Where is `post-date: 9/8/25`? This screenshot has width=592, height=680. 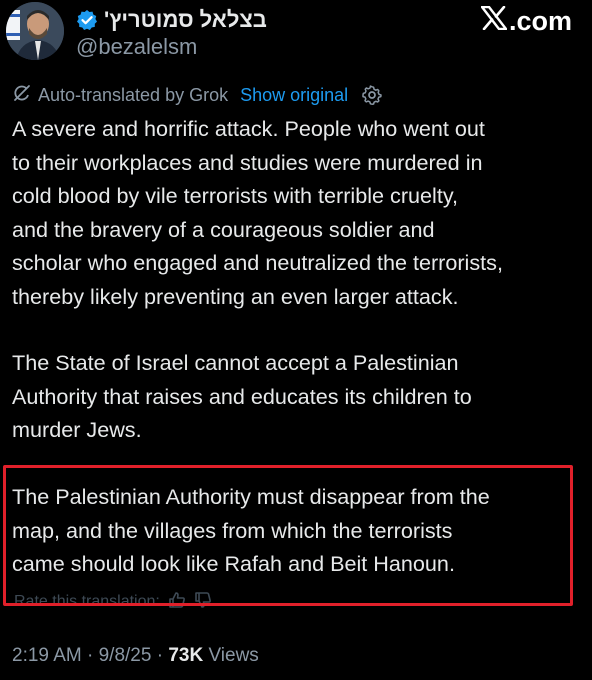
post-date: 9/8/25 is located at coordinates (125, 656).